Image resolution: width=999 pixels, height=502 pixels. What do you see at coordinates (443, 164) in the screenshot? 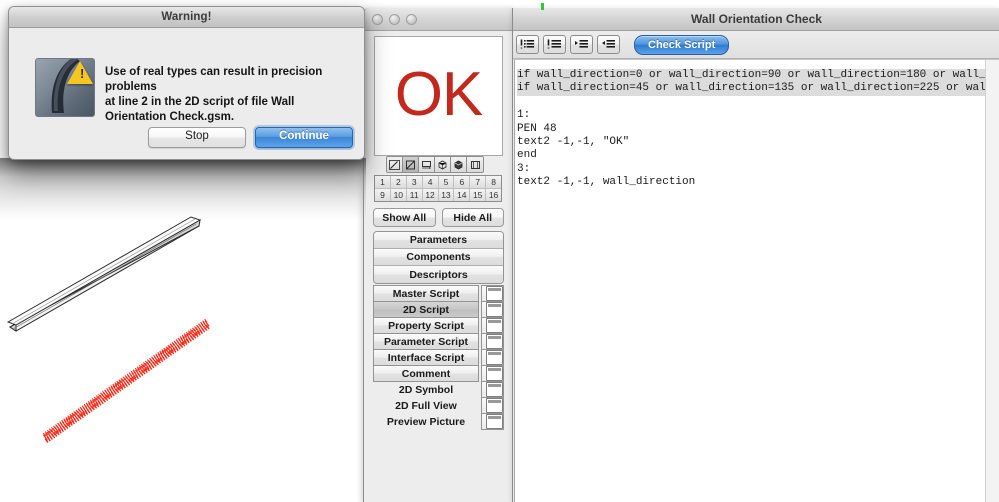
I see `3d-wireframe-view-icon` at bounding box center [443, 164].